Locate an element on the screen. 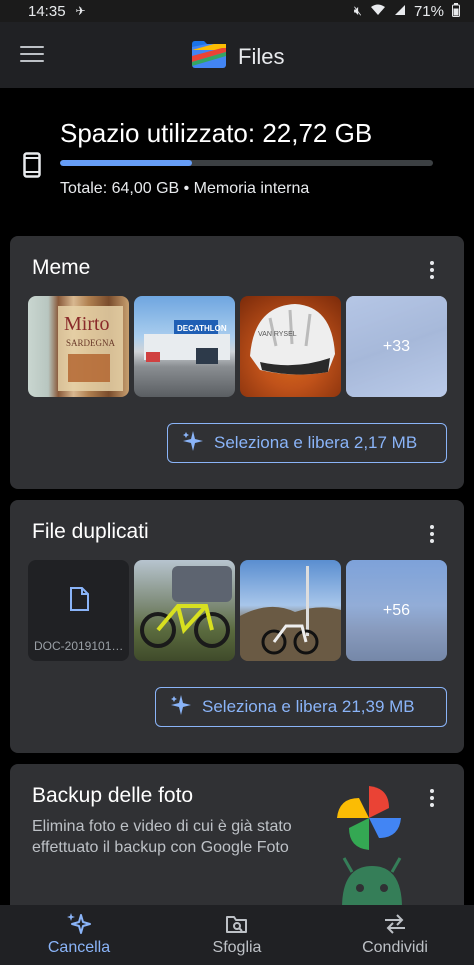  svg-text: Mirto is located at coordinates (87, 324).